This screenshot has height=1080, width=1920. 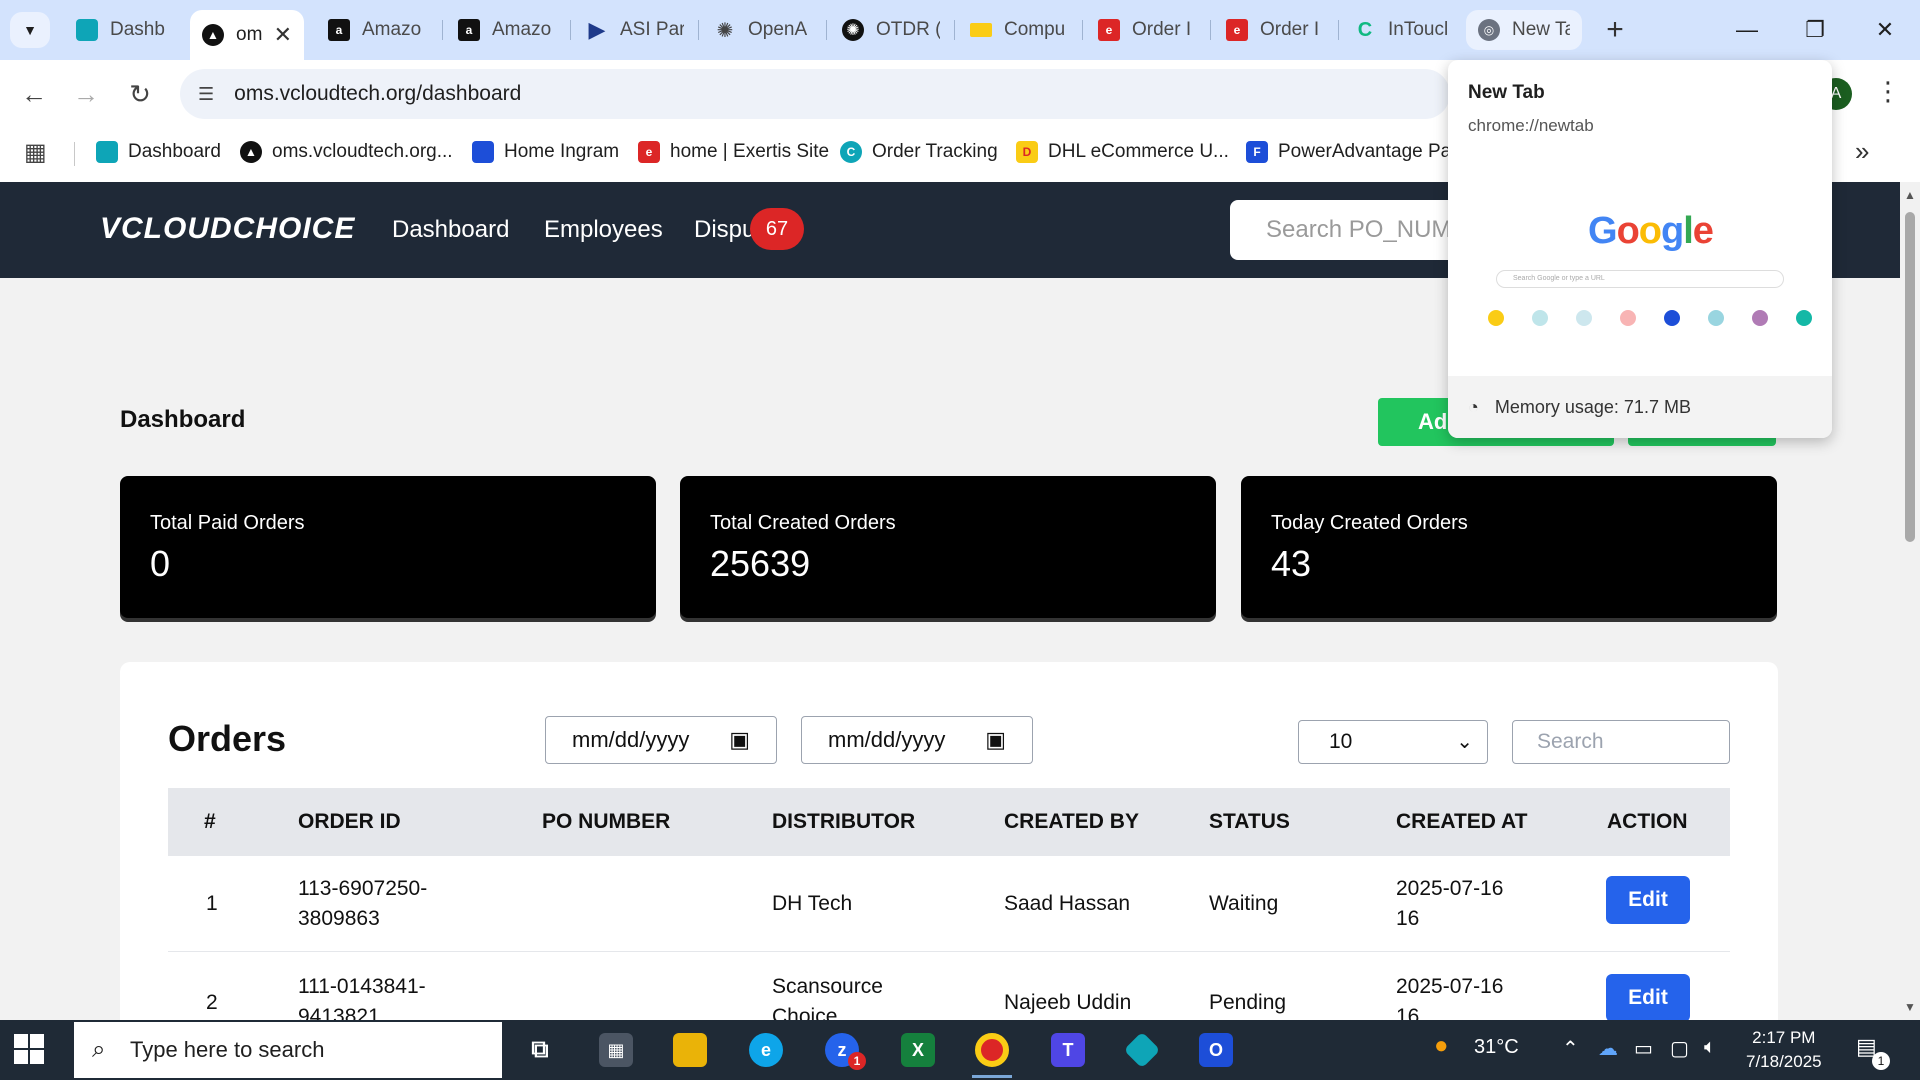 I want to click on zoom-app: z 1, so click(x=842, y=1050).